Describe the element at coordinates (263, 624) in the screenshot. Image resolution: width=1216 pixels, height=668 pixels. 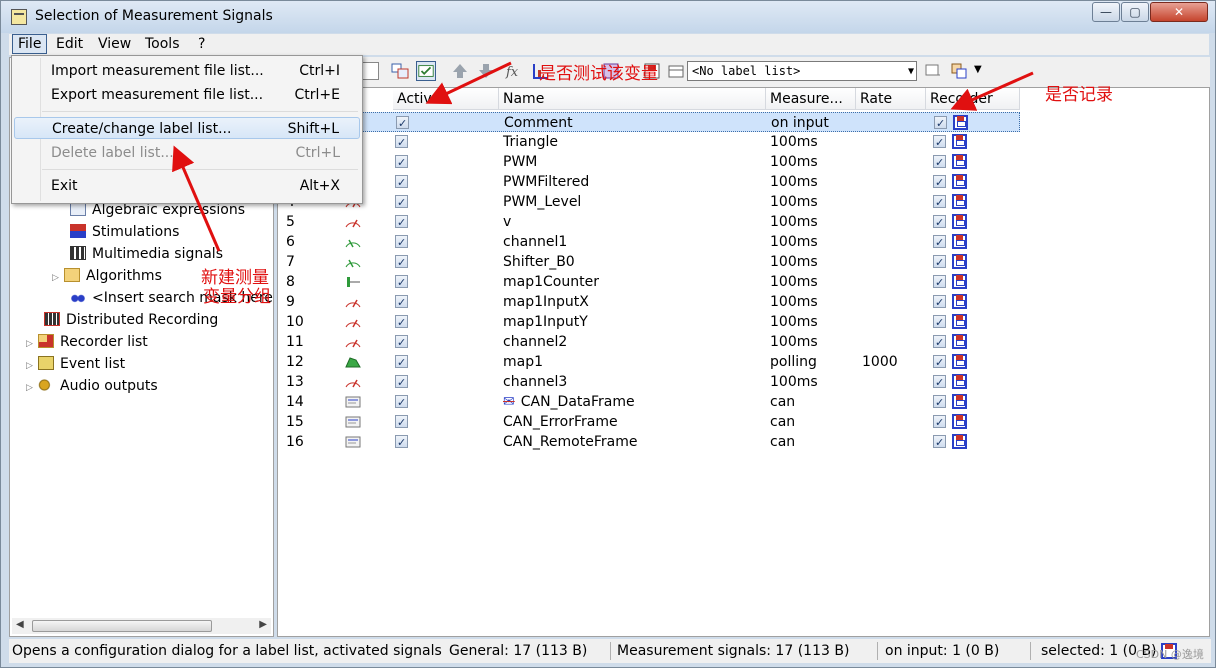
I see `scroll-right-icon: ▶` at that location.